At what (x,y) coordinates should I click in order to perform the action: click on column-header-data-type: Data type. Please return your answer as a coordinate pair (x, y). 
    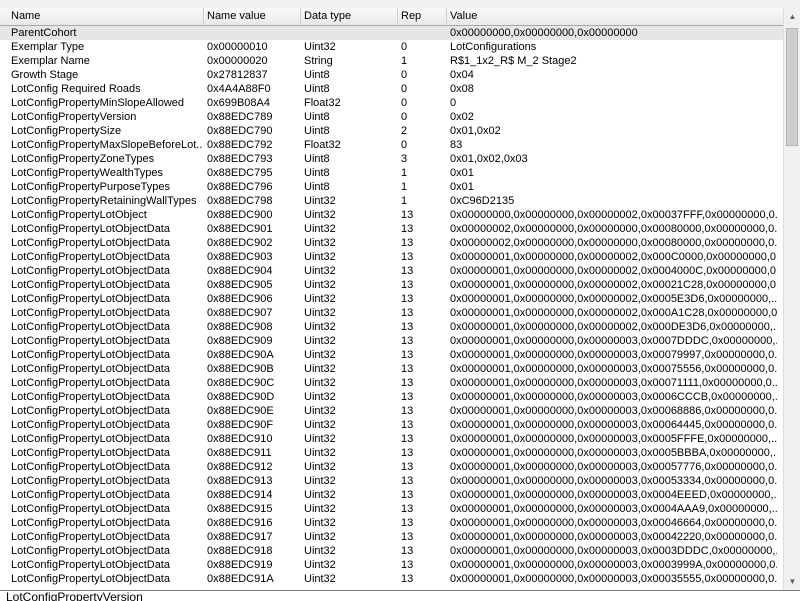
    Looking at the image, I should click on (349, 16).